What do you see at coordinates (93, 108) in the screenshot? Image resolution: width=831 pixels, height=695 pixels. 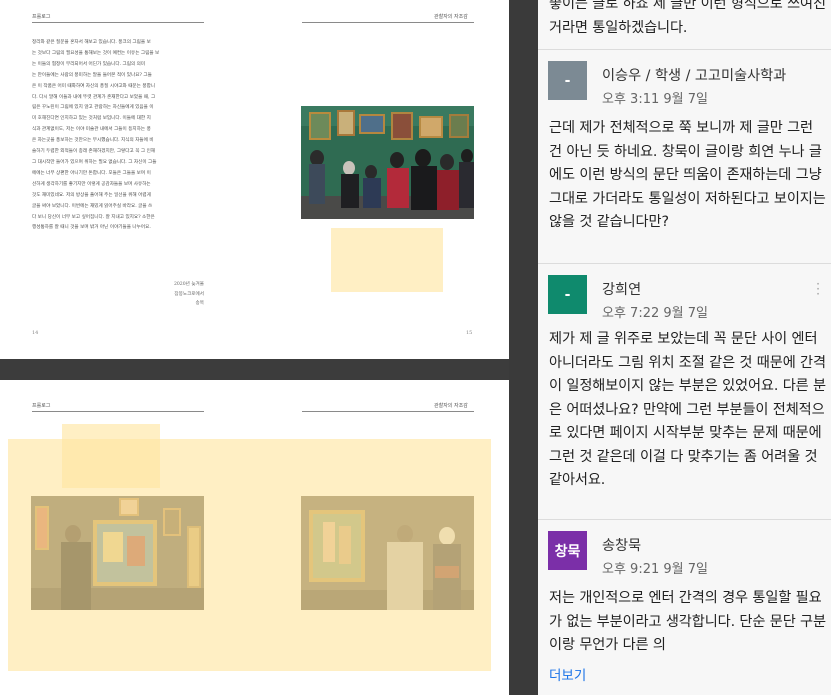 I see `body-text-line: 림은 꾸노린이 그림에 있지 않고 관람하는 자신들에게 있음을 이` at bounding box center [93, 108].